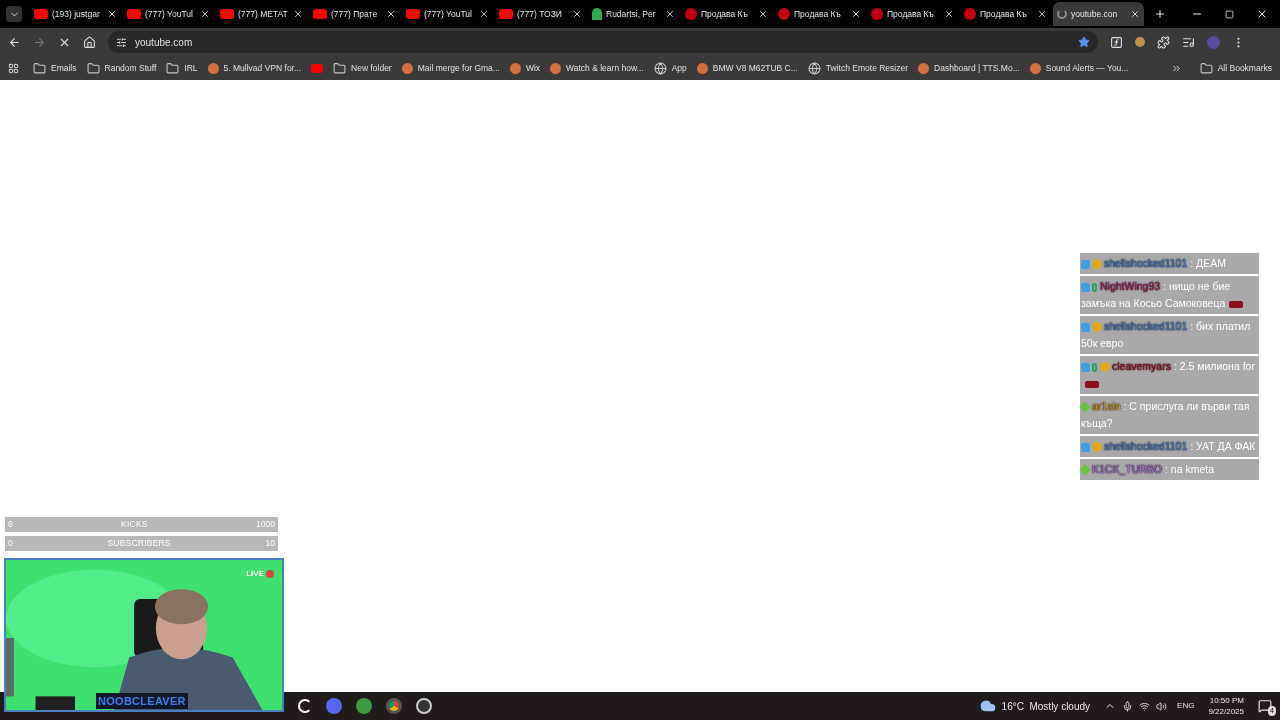 This screenshot has width=1280, height=720. What do you see at coordinates (670, 68) in the screenshot?
I see `bookmark-item: App` at bounding box center [670, 68].